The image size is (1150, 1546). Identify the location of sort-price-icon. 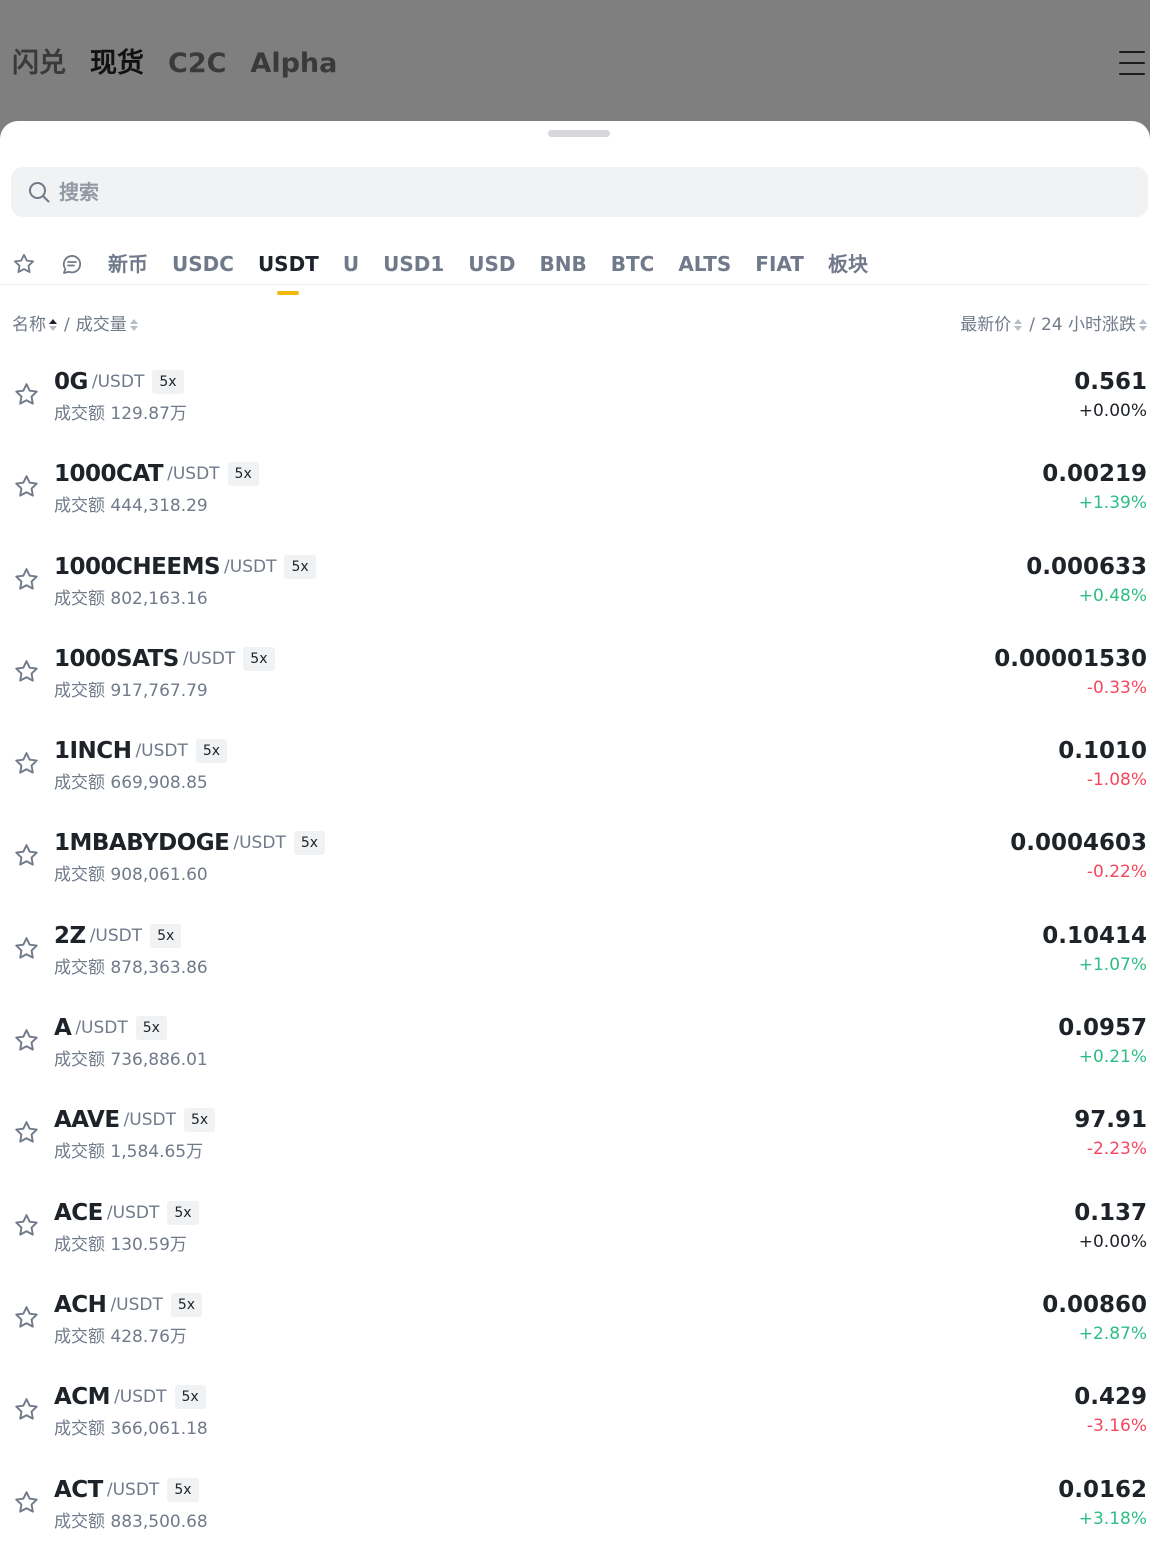
(1018, 325).